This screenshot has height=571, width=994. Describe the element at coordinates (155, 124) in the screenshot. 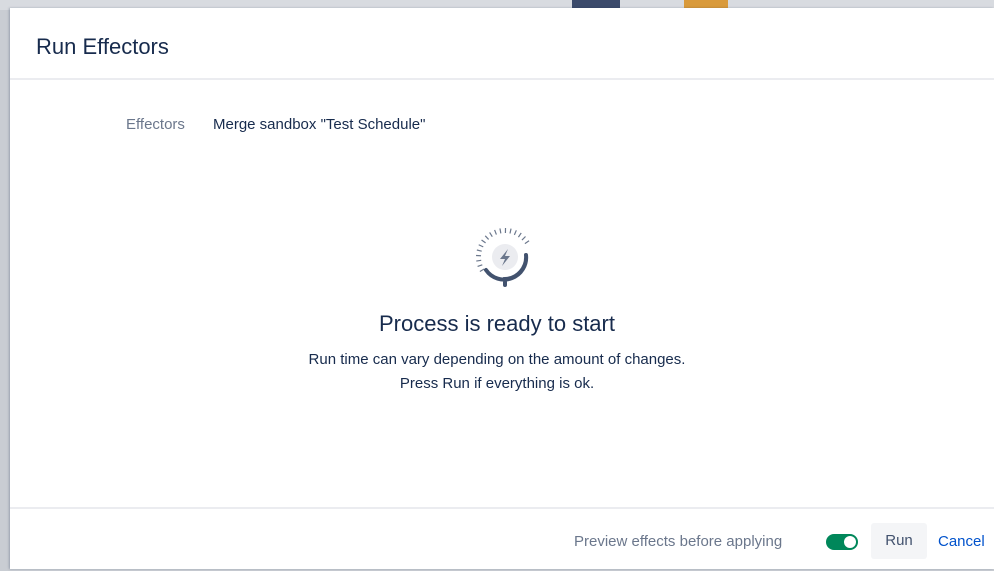

I see `effectors-label: Effectors` at that location.